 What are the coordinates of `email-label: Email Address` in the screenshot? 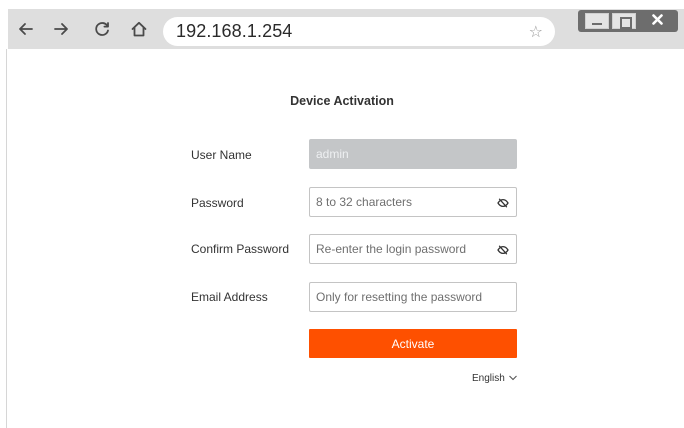 It's located at (229, 297).